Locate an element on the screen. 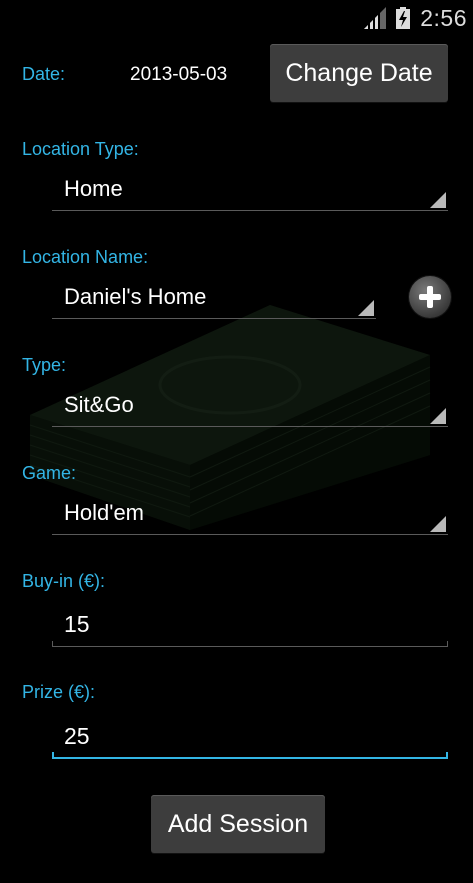 The height and width of the screenshot is (883, 473). change-date-button: Change Date is located at coordinates (359, 73).